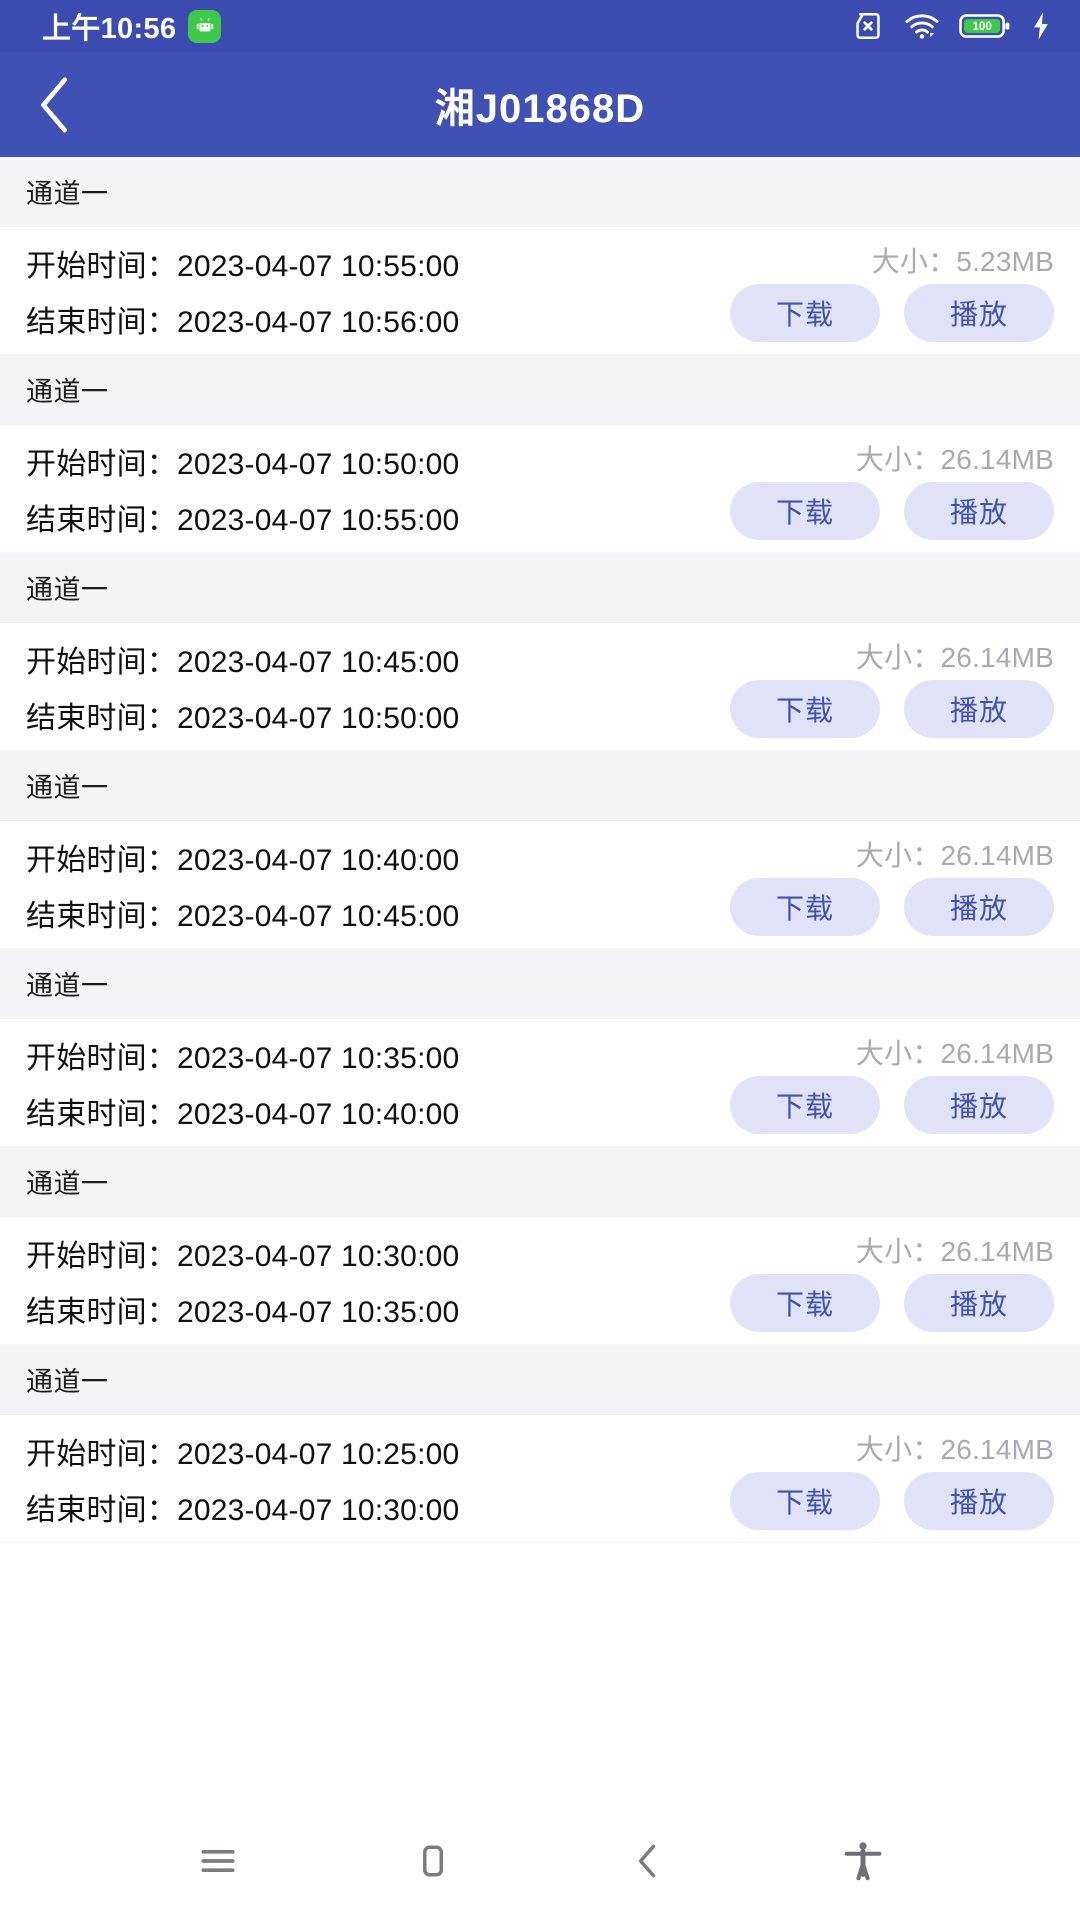 This screenshot has width=1080, height=1920. Describe the element at coordinates (318, 1510) in the screenshot. I see `end-time-value: 2023-04-07 10:30:00` at that location.